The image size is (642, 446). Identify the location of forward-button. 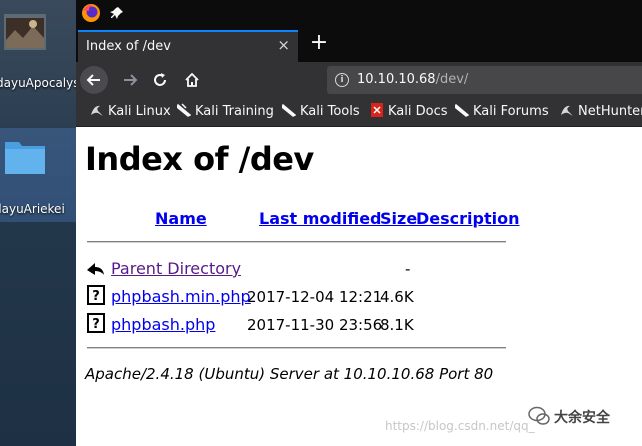
(130, 80).